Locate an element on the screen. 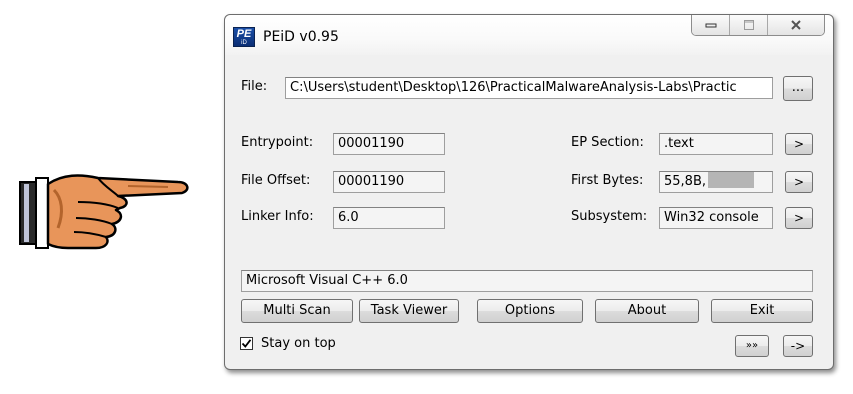 The image size is (853, 394). entrypoint-field: 00001190 is located at coordinates (389, 144).